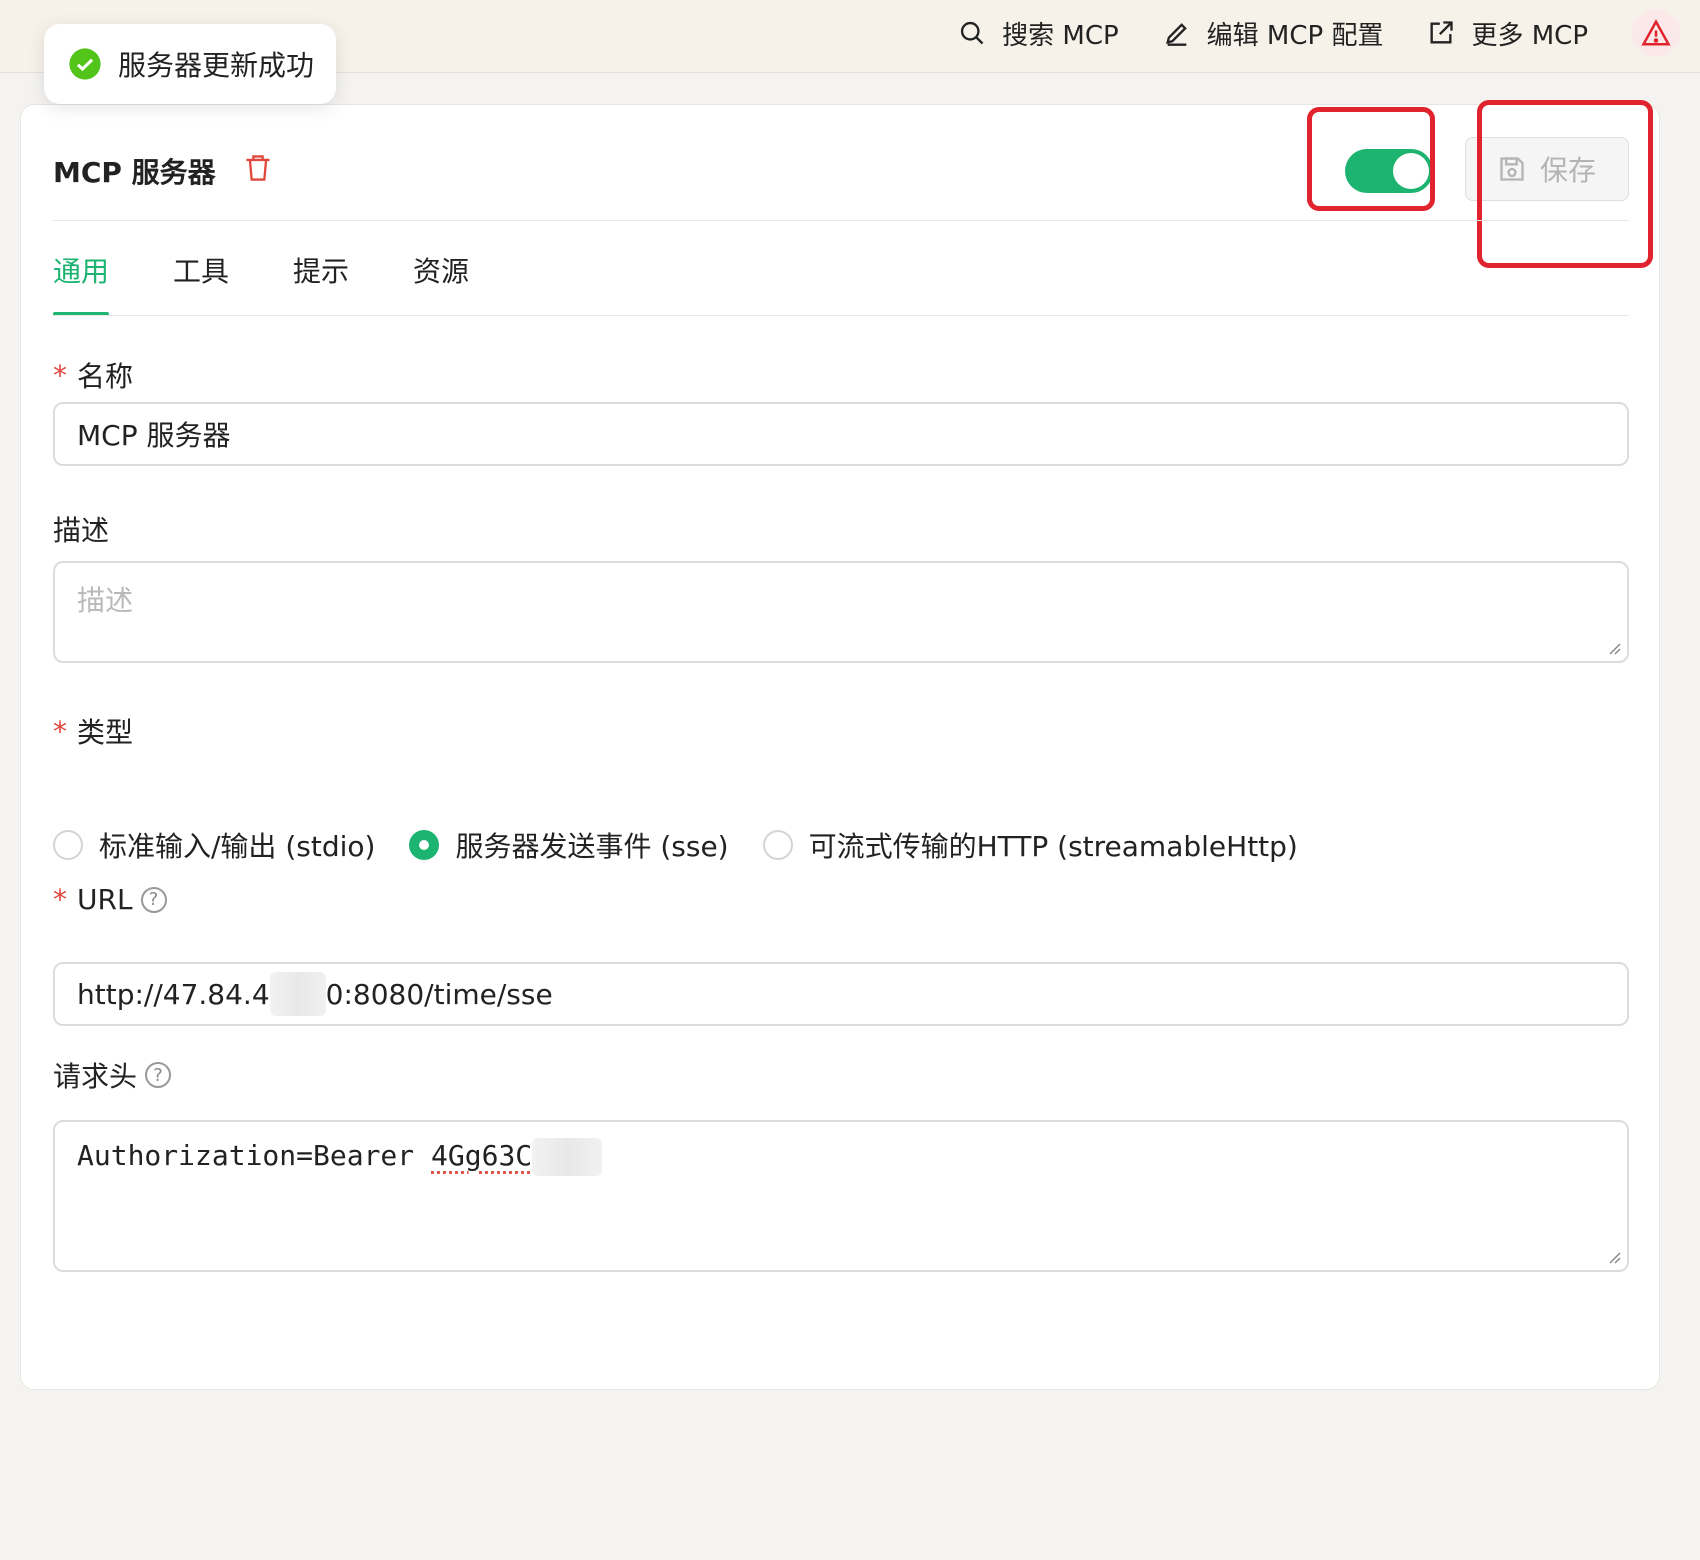 Image resolution: width=1700 pixels, height=1560 pixels. Describe the element at coordinates (1411, 171) in the screenshot. I see `toggle-knob` at that location.